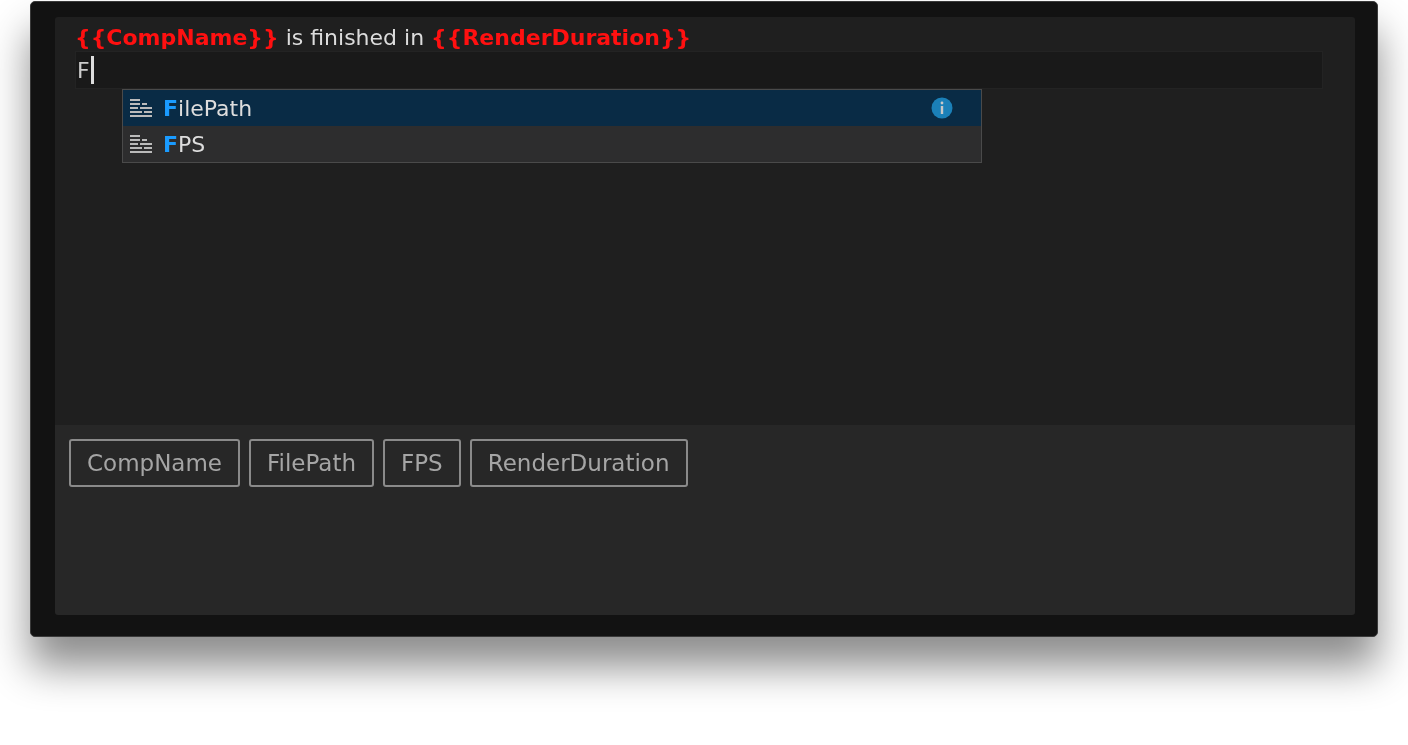  I want to click on info-icon, so click(942, 108).